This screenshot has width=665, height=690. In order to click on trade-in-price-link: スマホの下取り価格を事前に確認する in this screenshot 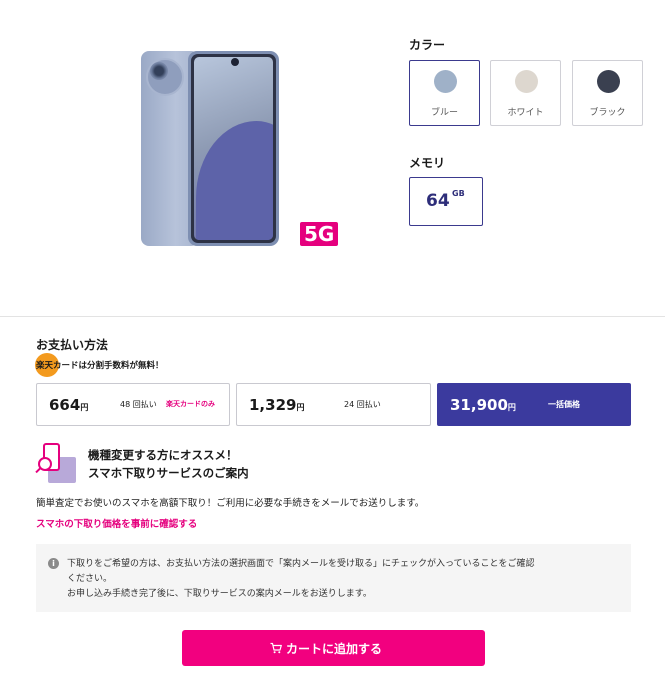, I will do `click(116, 523)`.